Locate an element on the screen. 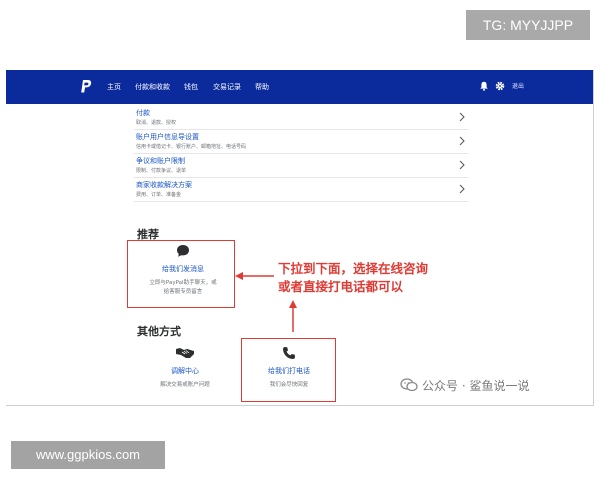  wechat-icon is located at coordinates (409, 385).